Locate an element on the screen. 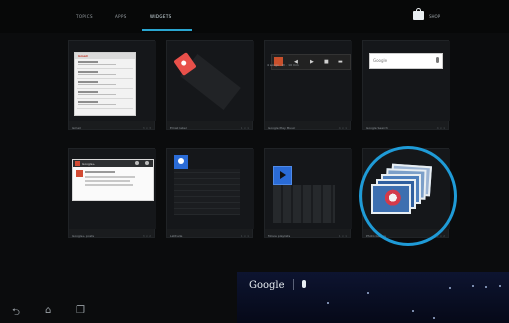 The height and width of the screenshot is (323, 509). gmail-preview-window: Gmail is located at coordinates (105, 84).